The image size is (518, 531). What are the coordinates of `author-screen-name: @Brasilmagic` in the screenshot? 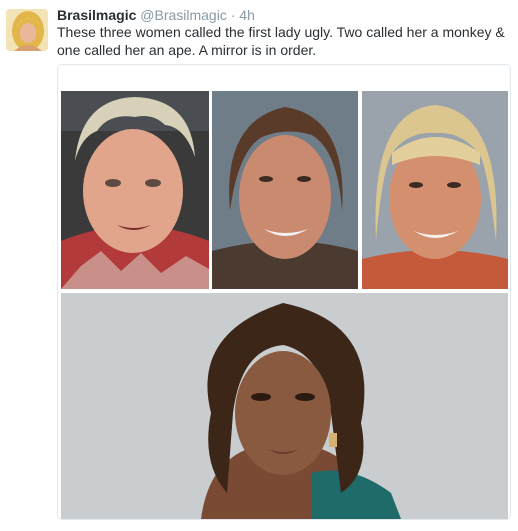 It's located at (183, 15).